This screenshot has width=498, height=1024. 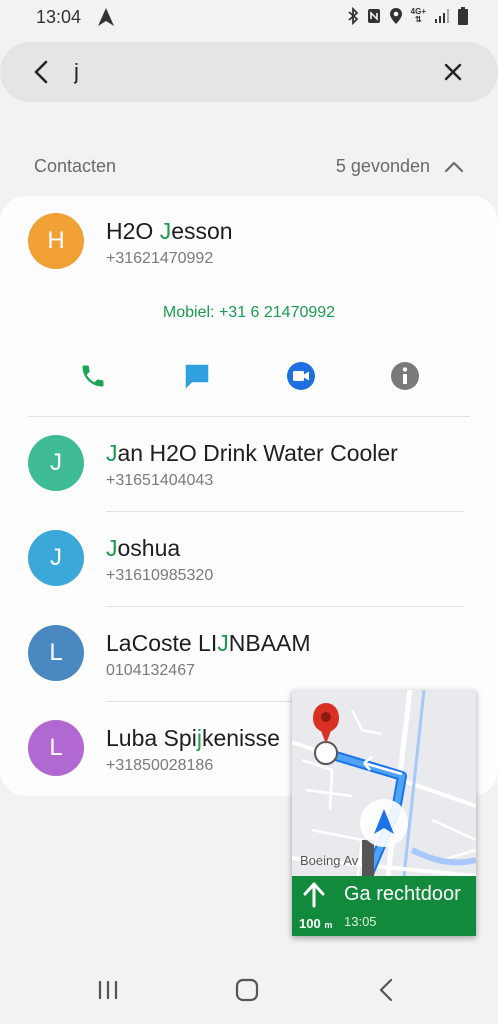 I want to click on distance-value: 100 m, so click(x=316, y=923).